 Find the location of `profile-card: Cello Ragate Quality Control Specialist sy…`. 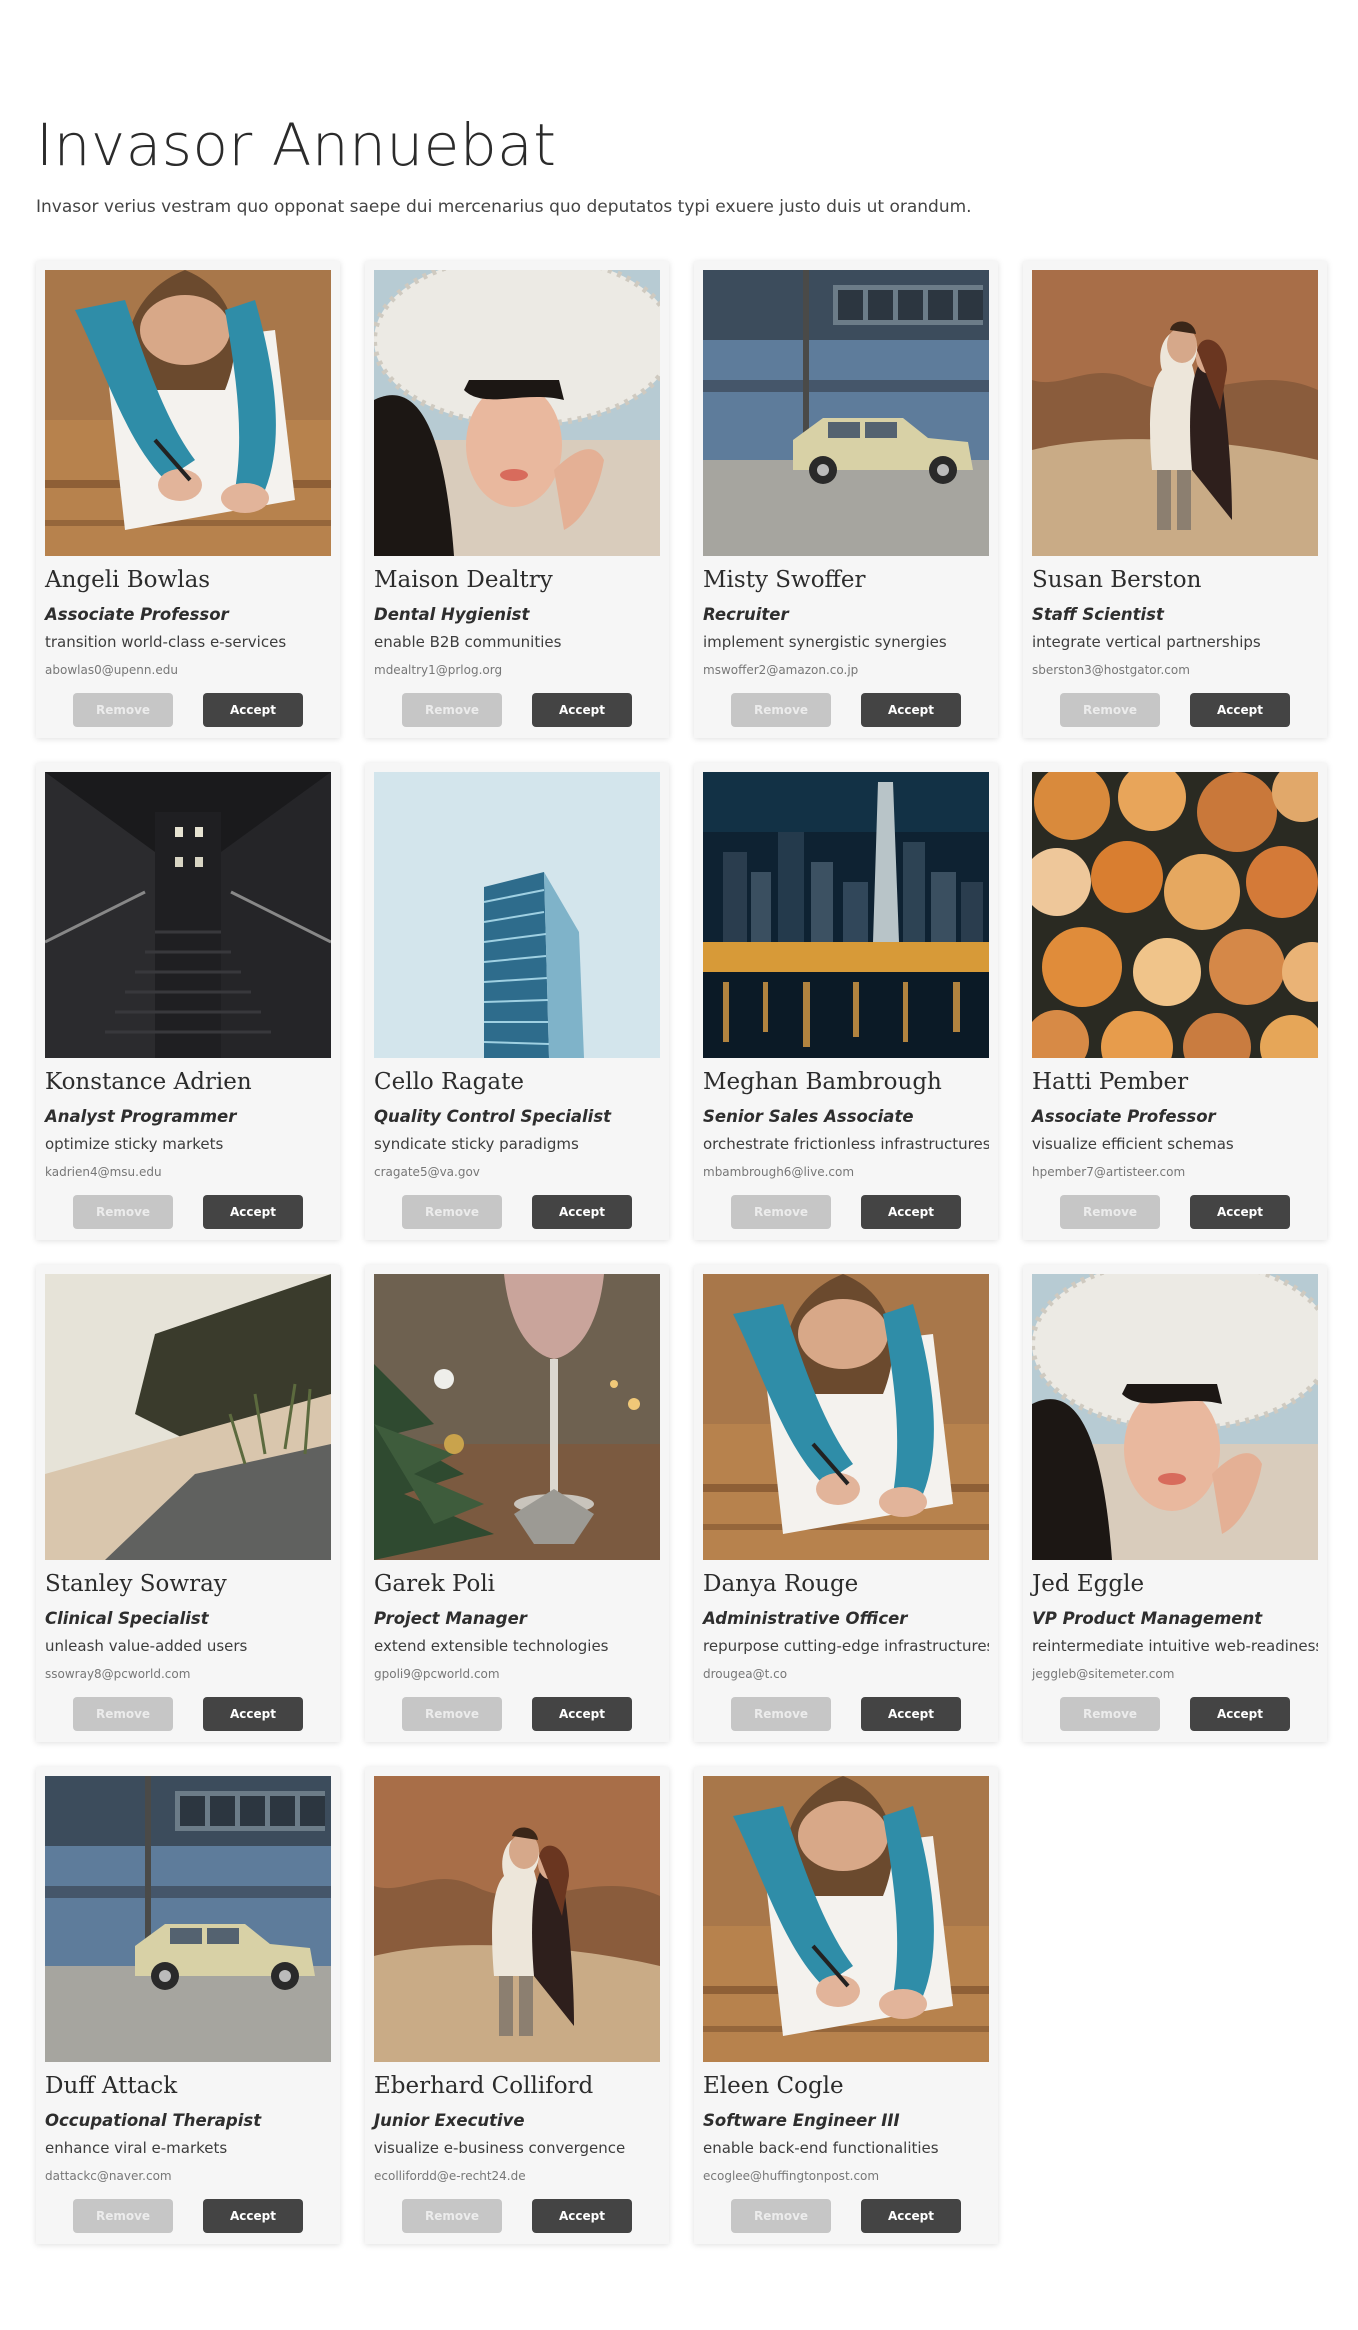

profile-card: Cello Ragate Quality Control Specialist sy… is located at coordinates (517, 1001).